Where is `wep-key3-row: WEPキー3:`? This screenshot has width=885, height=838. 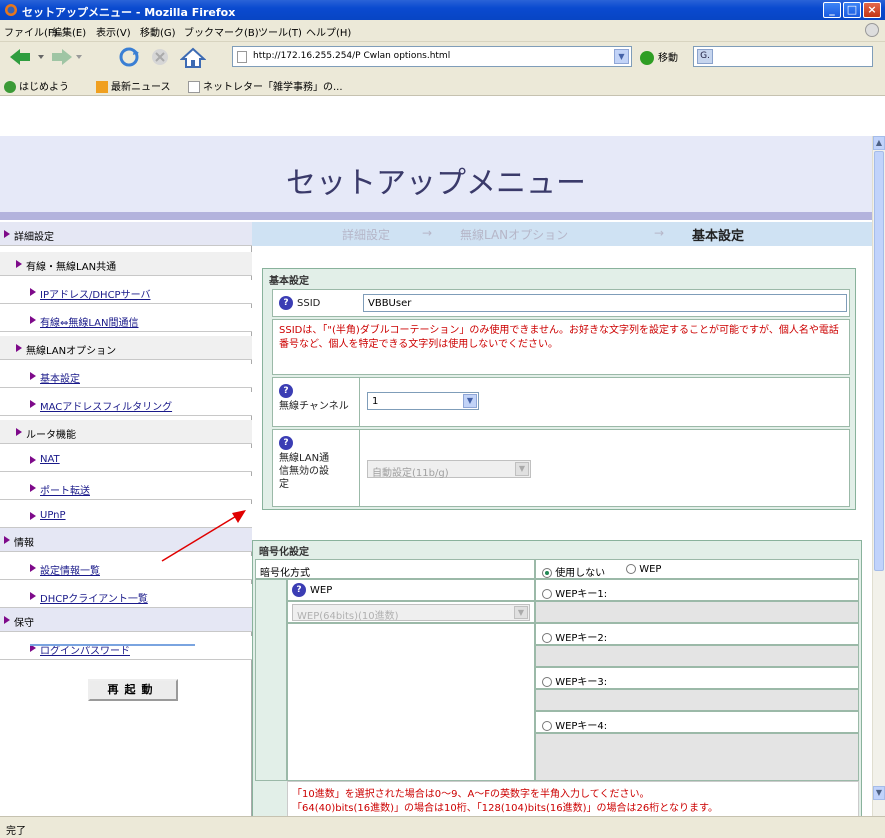 wep-key3-row: WEPキー3: is located at coordinates (697, 678).